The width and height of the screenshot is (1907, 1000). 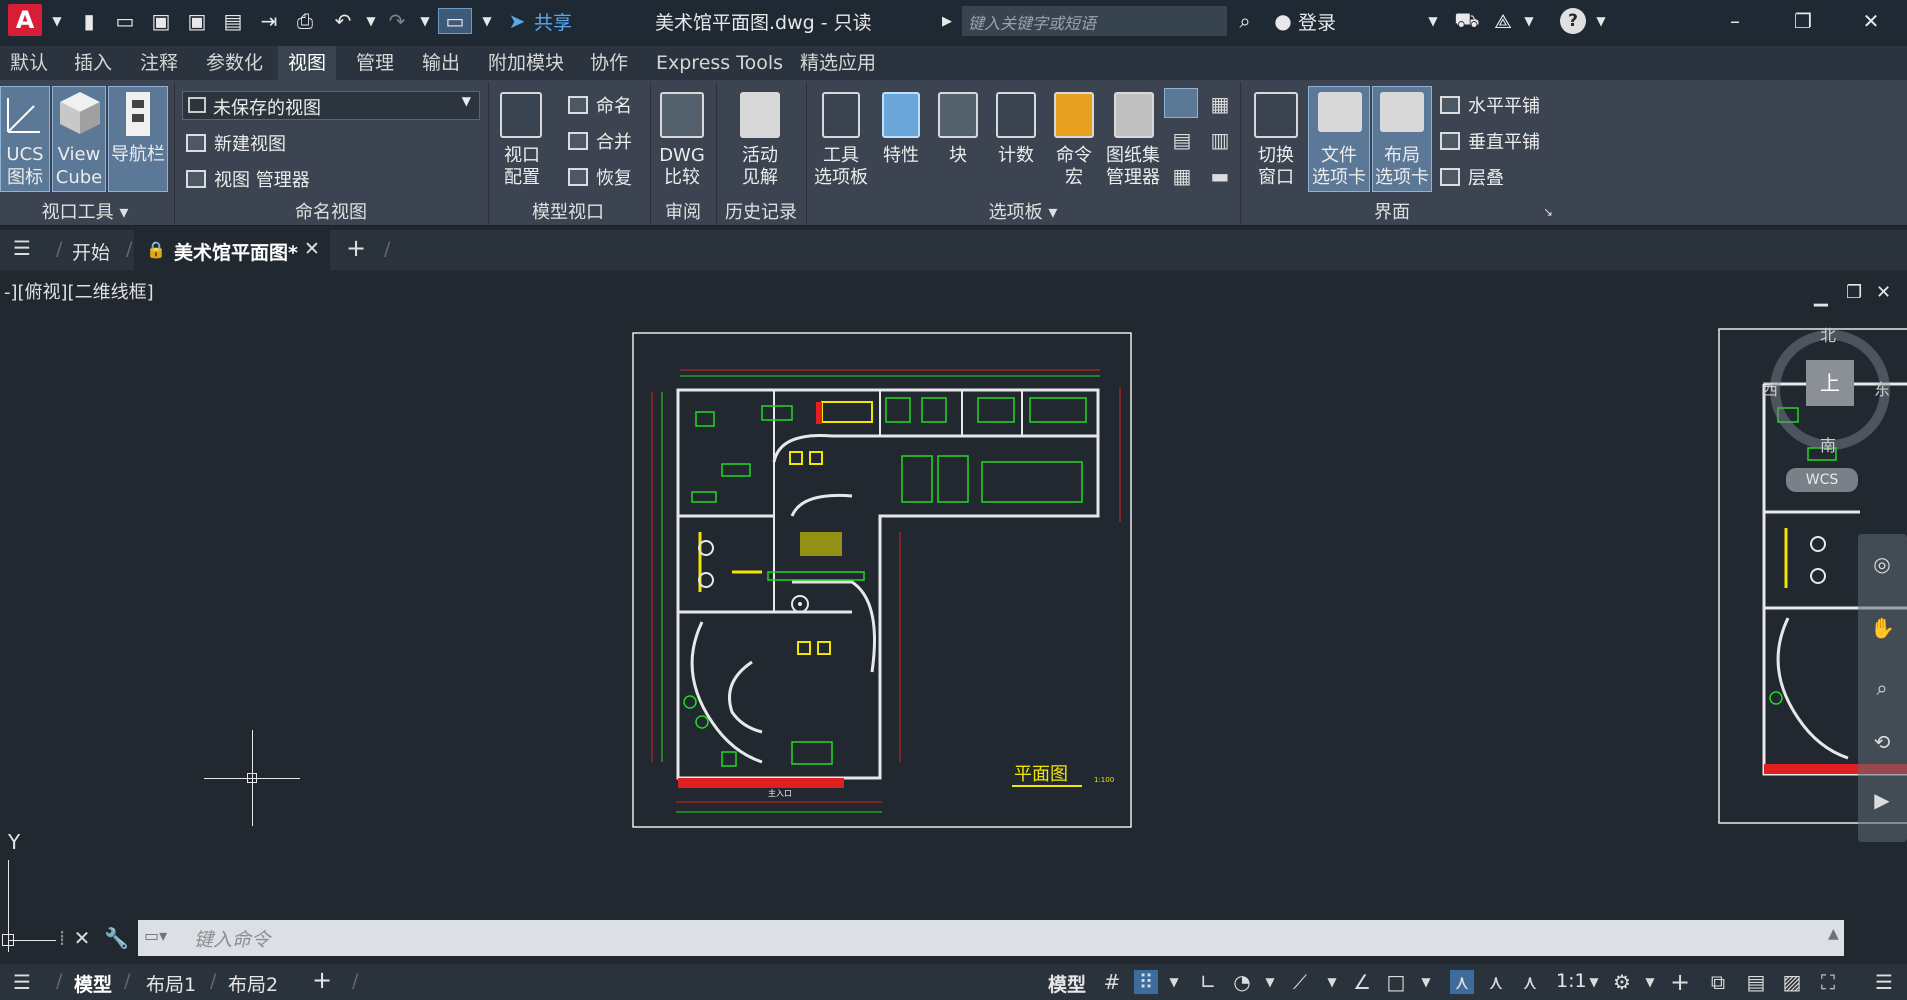 What do you see at coordinates (356, 248) in the screenshot?
I see `new-tab-icon: +` at bounding box center [356, 248].